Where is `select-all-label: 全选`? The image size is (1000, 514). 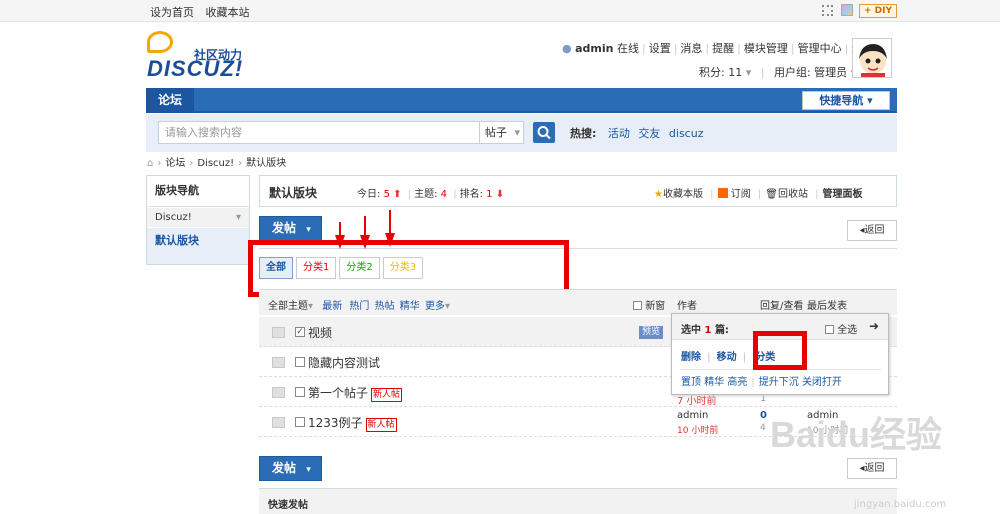 select-all-label: 全选 is located at coordinates (847, 330).